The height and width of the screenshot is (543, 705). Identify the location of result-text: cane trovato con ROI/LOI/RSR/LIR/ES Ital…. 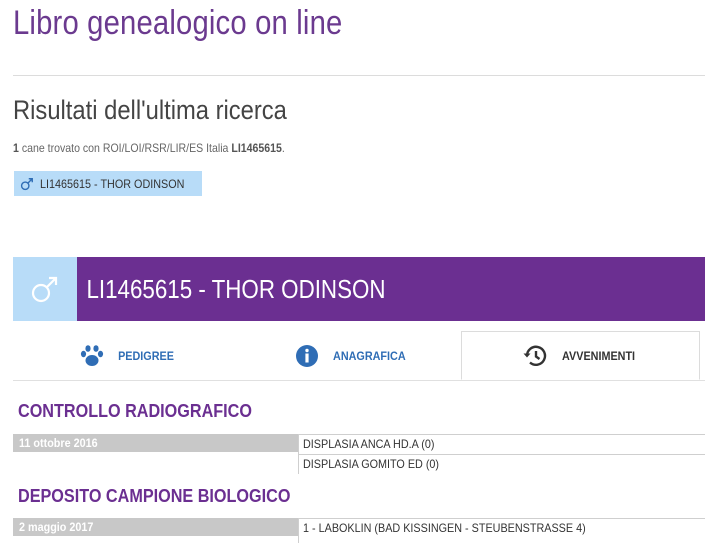
(125, 148).